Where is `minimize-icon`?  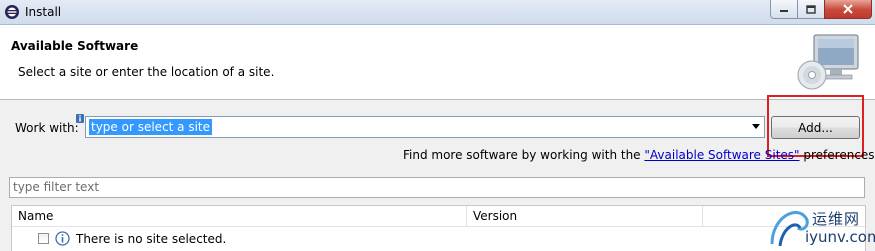
minimize-icon is located at coordinates (784, 11).